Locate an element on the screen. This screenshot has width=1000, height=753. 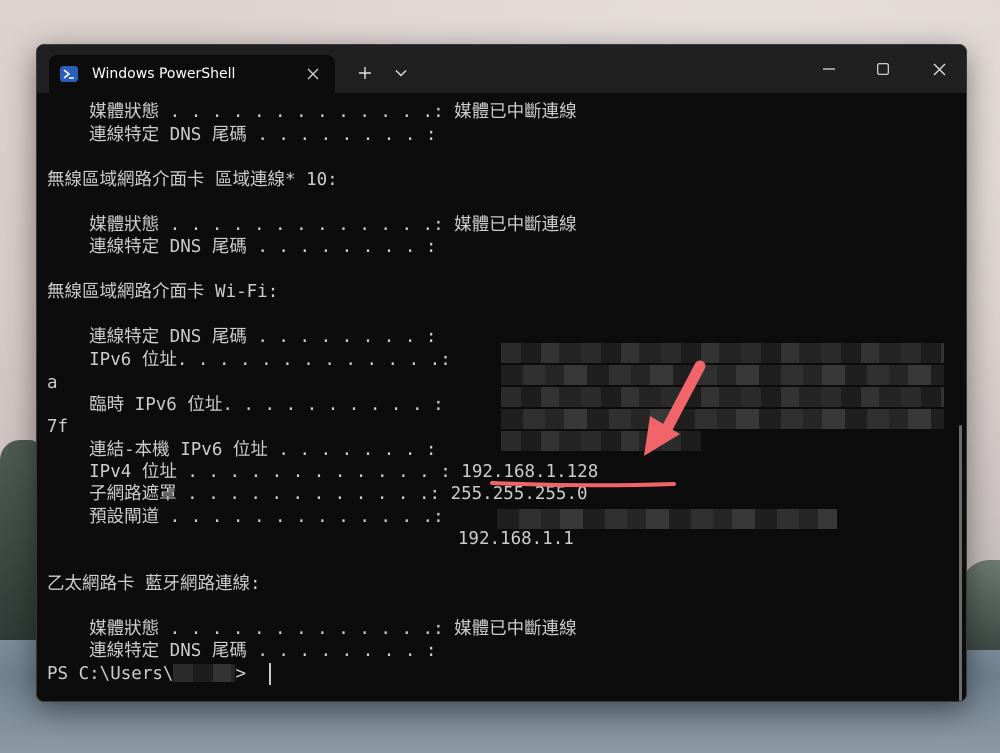
redacted-default-gateway-ipv6 is located at coordinates (667, 519).